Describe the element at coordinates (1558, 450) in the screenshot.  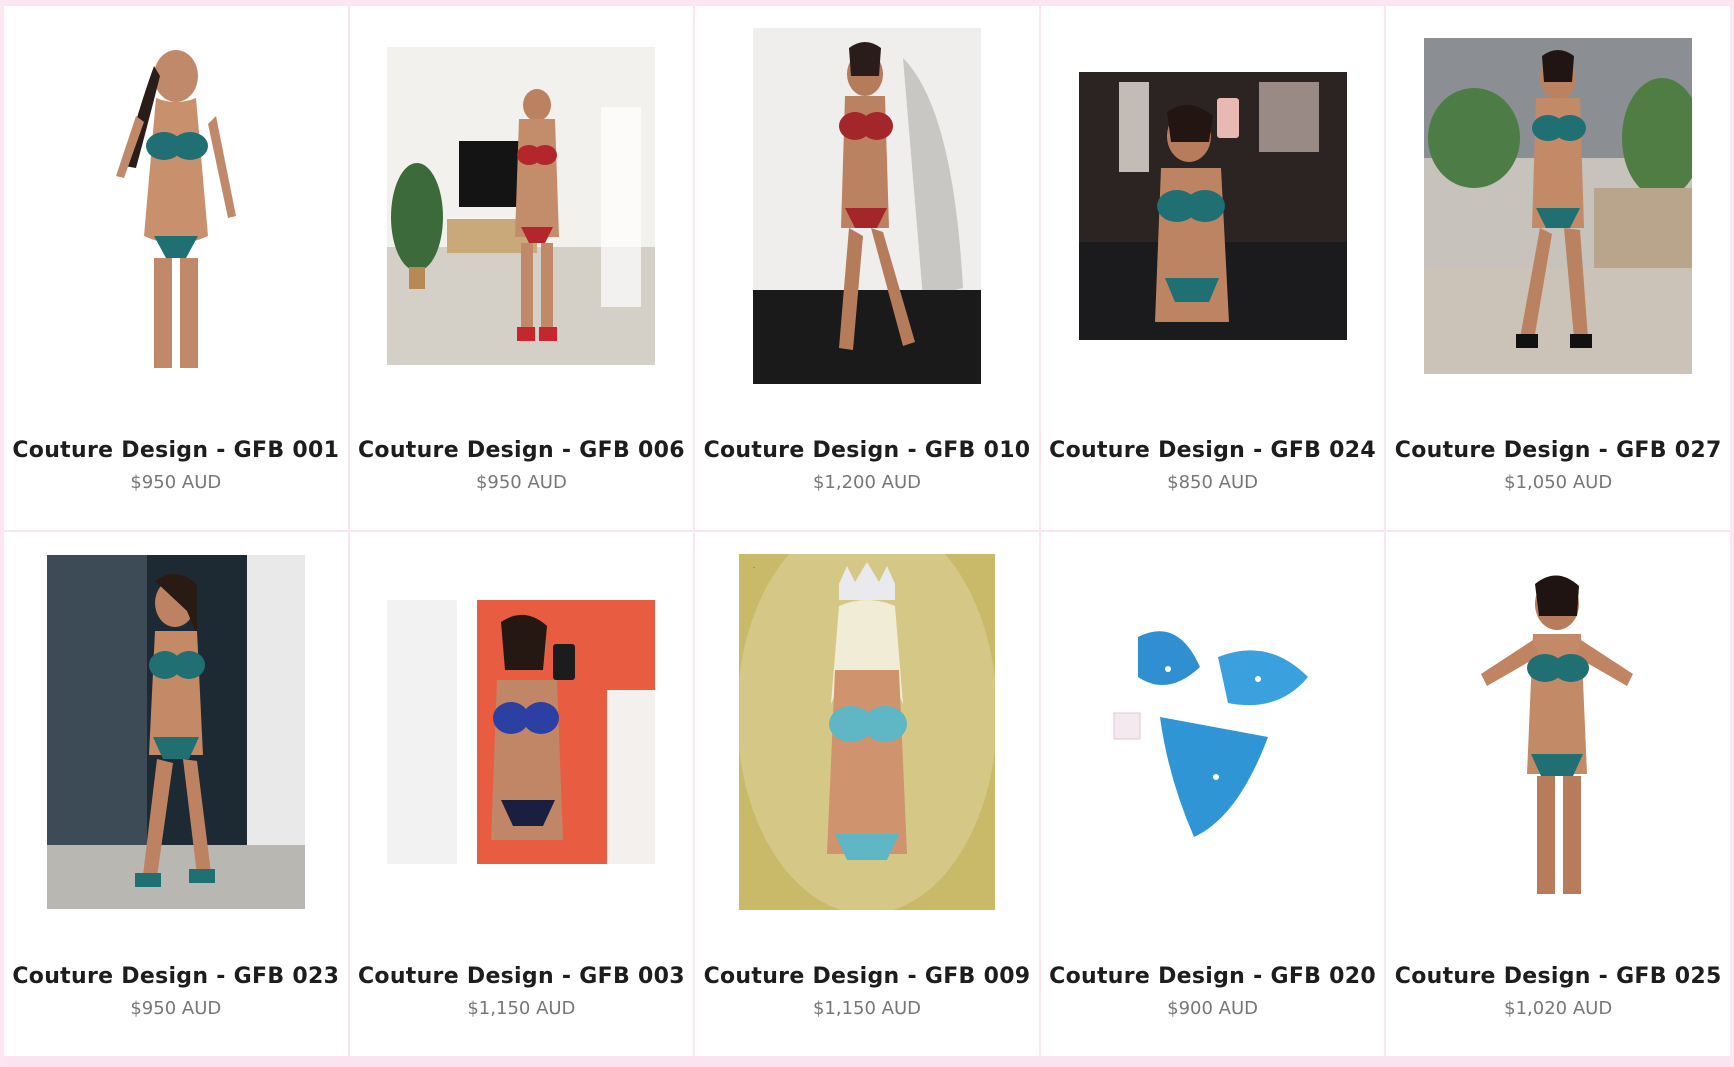
I see `product-title: Couture Design - GFB 027` at that location.